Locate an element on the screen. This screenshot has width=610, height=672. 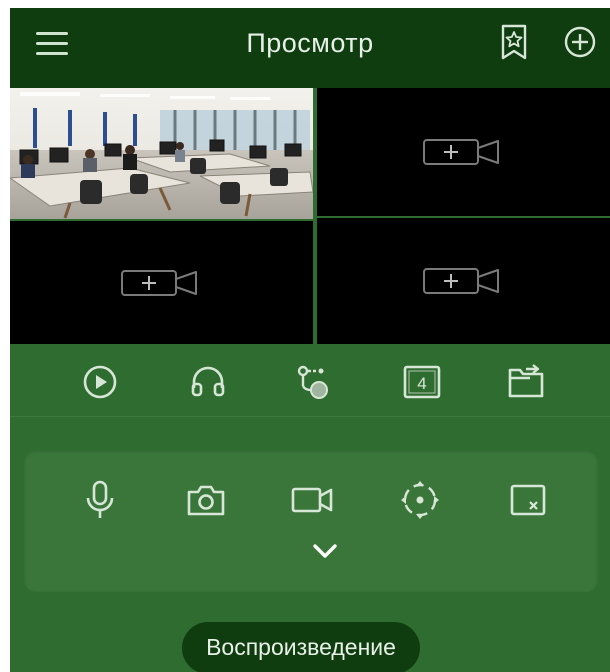
video-cell-2-empty is located at coordinates (463, 152).